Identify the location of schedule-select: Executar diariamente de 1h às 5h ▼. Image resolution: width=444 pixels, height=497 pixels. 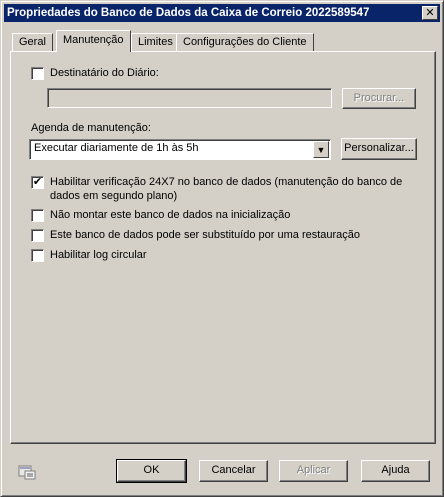
(180, 149).